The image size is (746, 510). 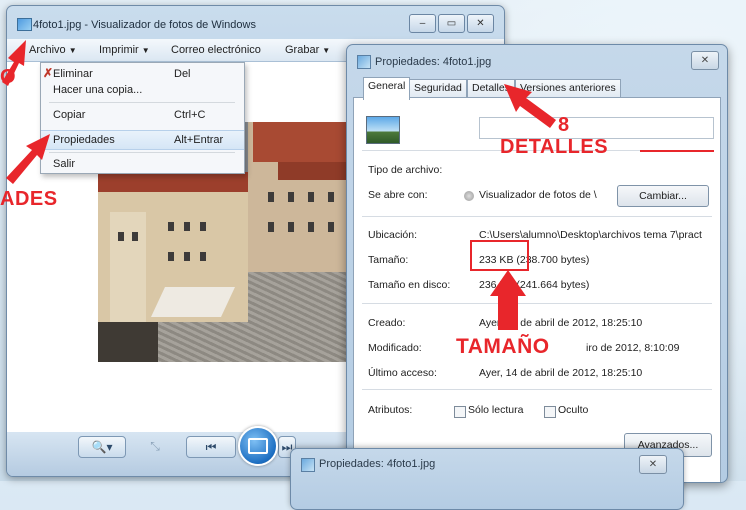 What do you see at coordinates (64, 164) in the screenshot?
I see `menu-item-label: Salir` at bounding box center [64, 164].